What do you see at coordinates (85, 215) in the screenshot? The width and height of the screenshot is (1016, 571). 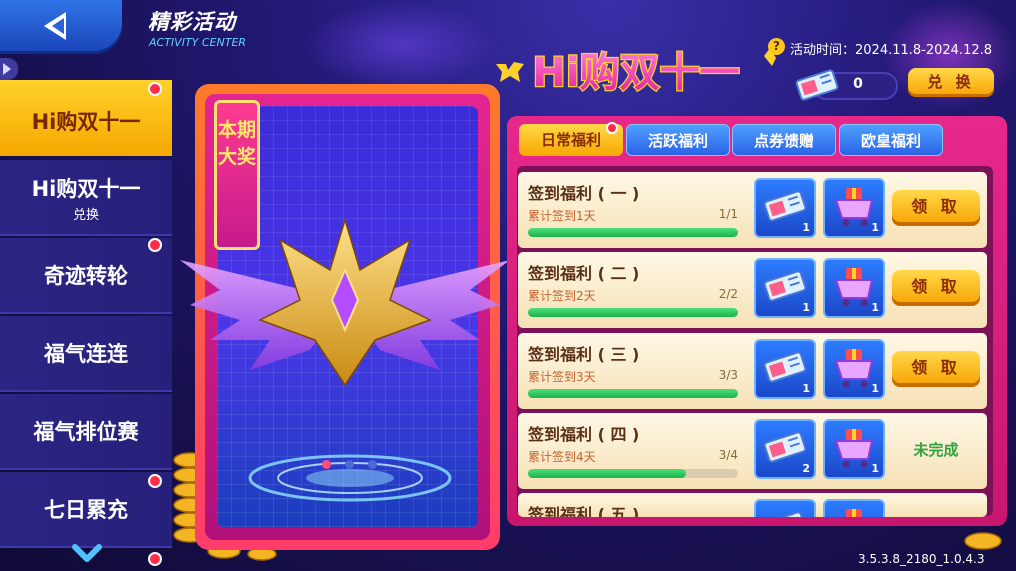 I see `sidebar-item-sublabel: 兑换` at bounding box center [85, 215].